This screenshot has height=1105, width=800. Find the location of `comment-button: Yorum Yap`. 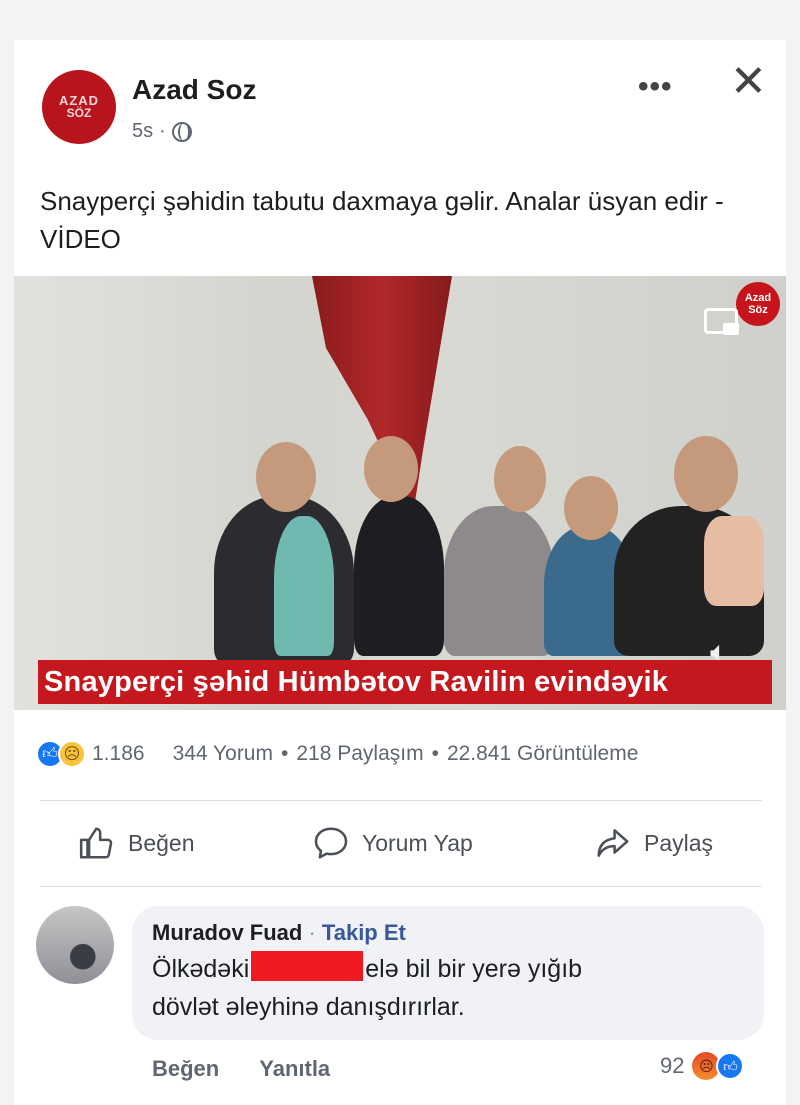

comment-button: Yorum Yap is located at coordinates (392, 843).